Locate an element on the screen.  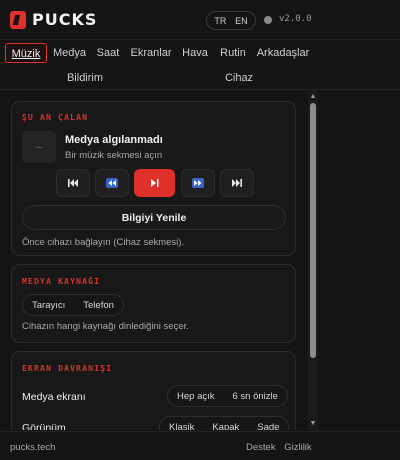
tab-hava: Hava is located at coordinates (195, 53).